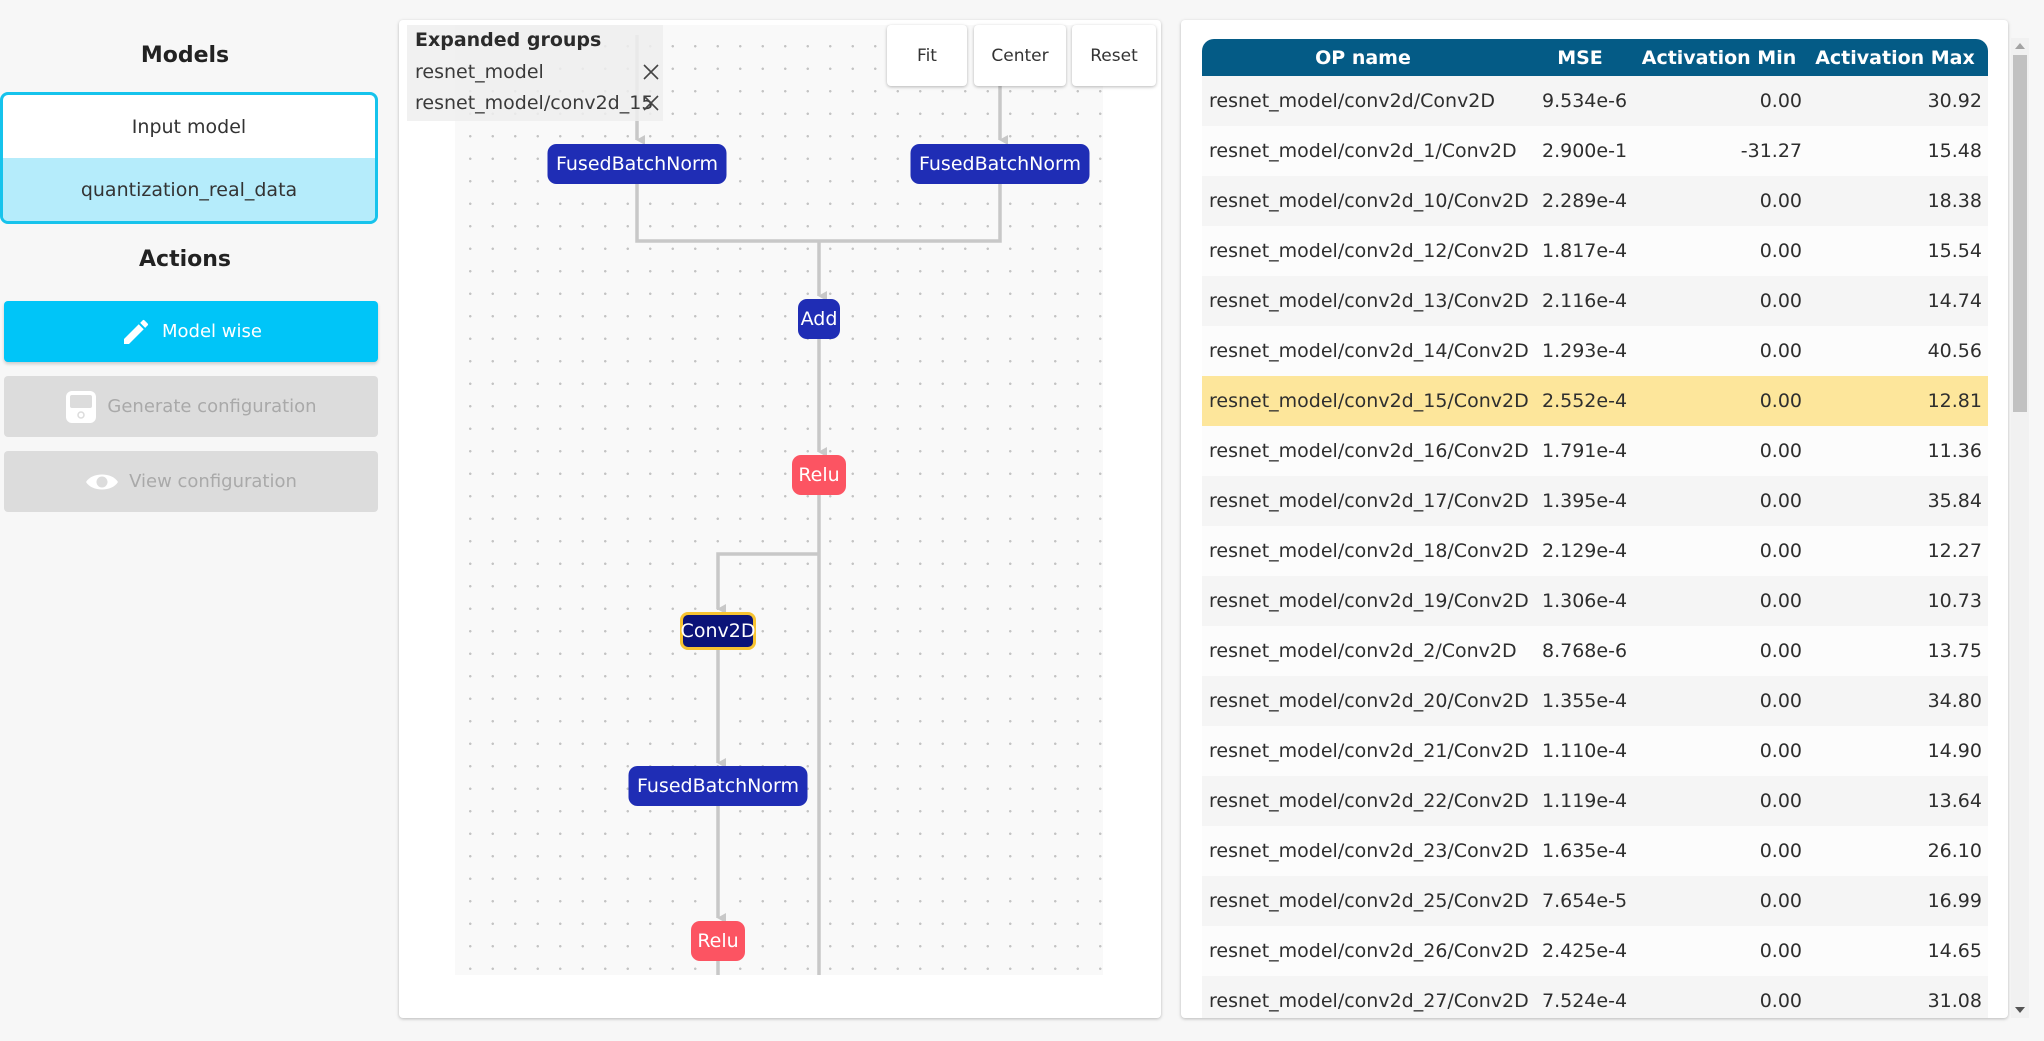 The width and height of the screenshot is (2044, 1041). What do you see at coordinates (1365, 251) in the screenshot?
I see `op-name-cell: resnet_model/conv2d_12/Conv2D` at bounding box center [1365, 251].